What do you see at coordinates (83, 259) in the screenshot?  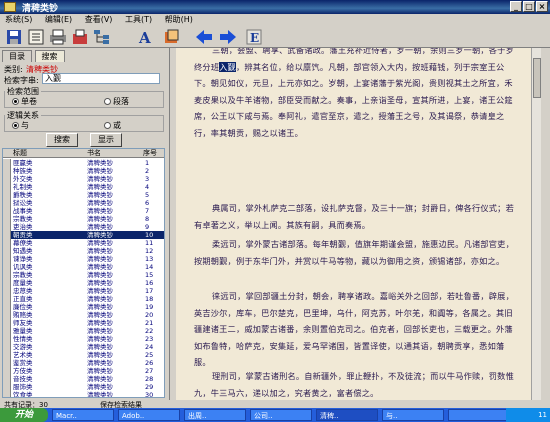 I see `table-row: 谏诤类 清稗类钞 13` at bounding box center [83, 259].